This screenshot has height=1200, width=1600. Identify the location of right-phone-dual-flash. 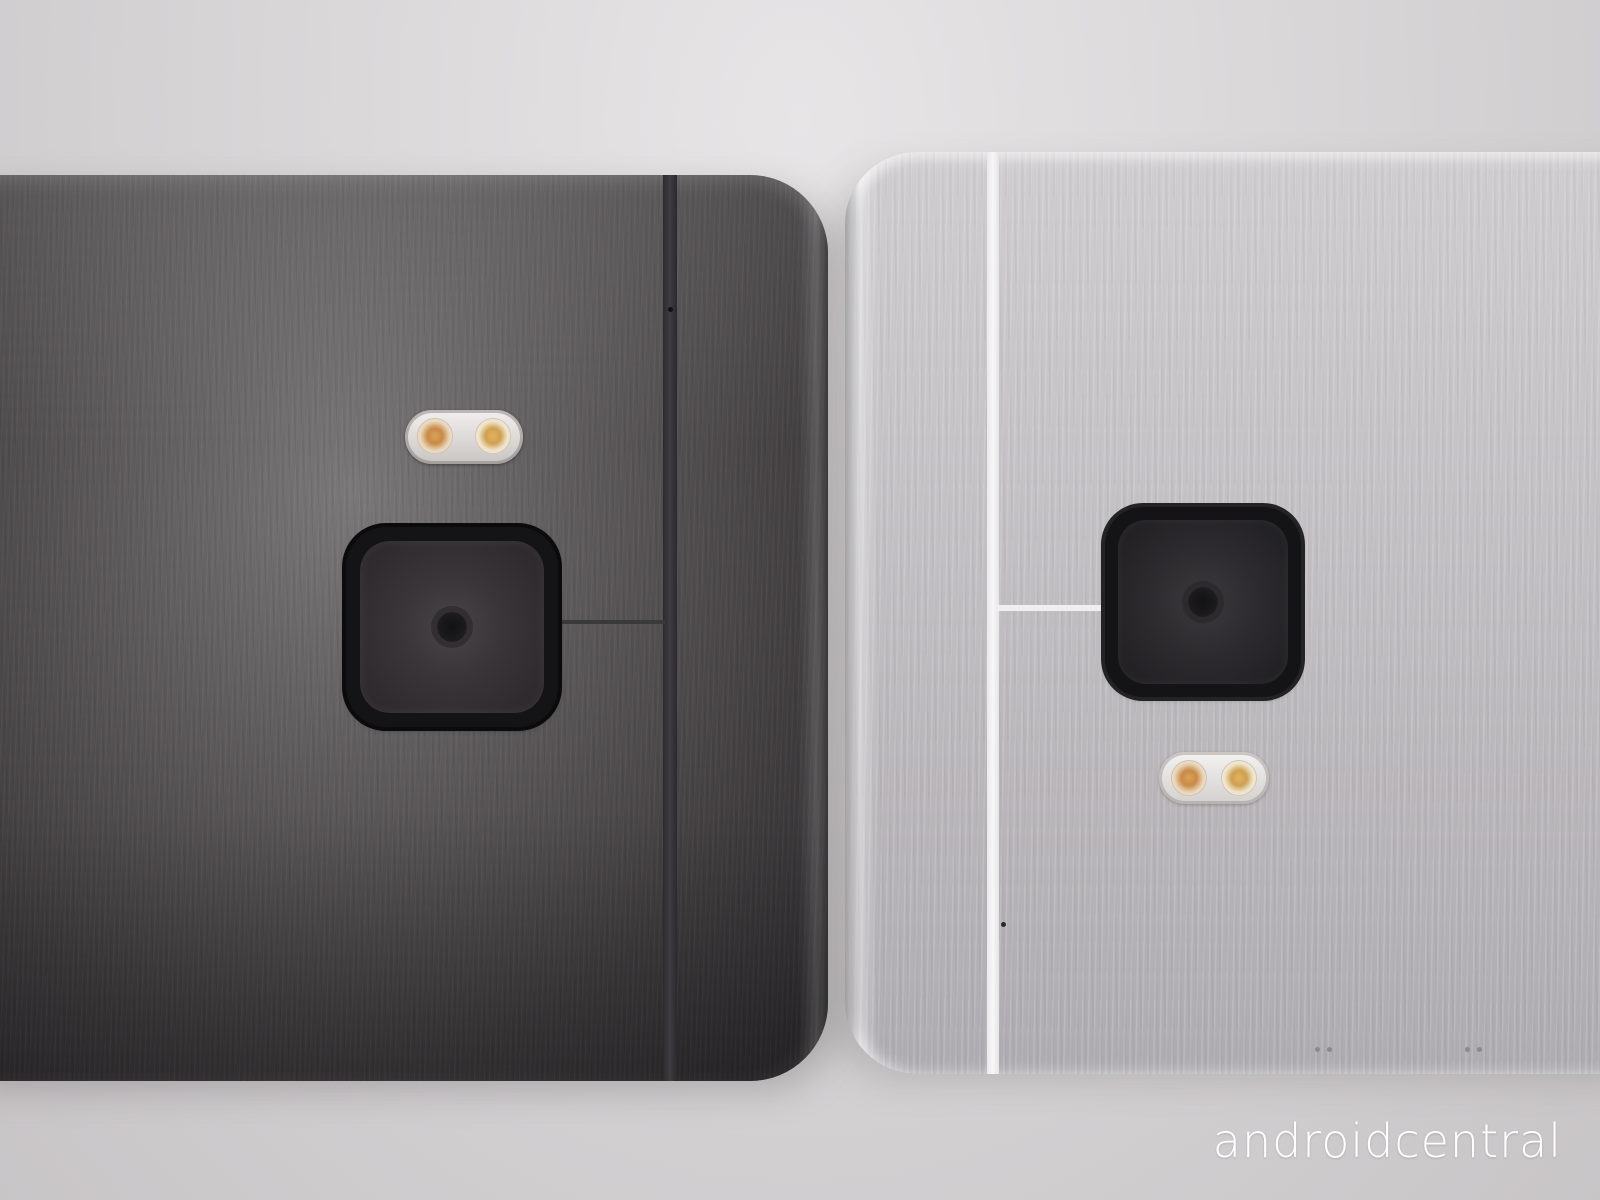
(1214, 778).